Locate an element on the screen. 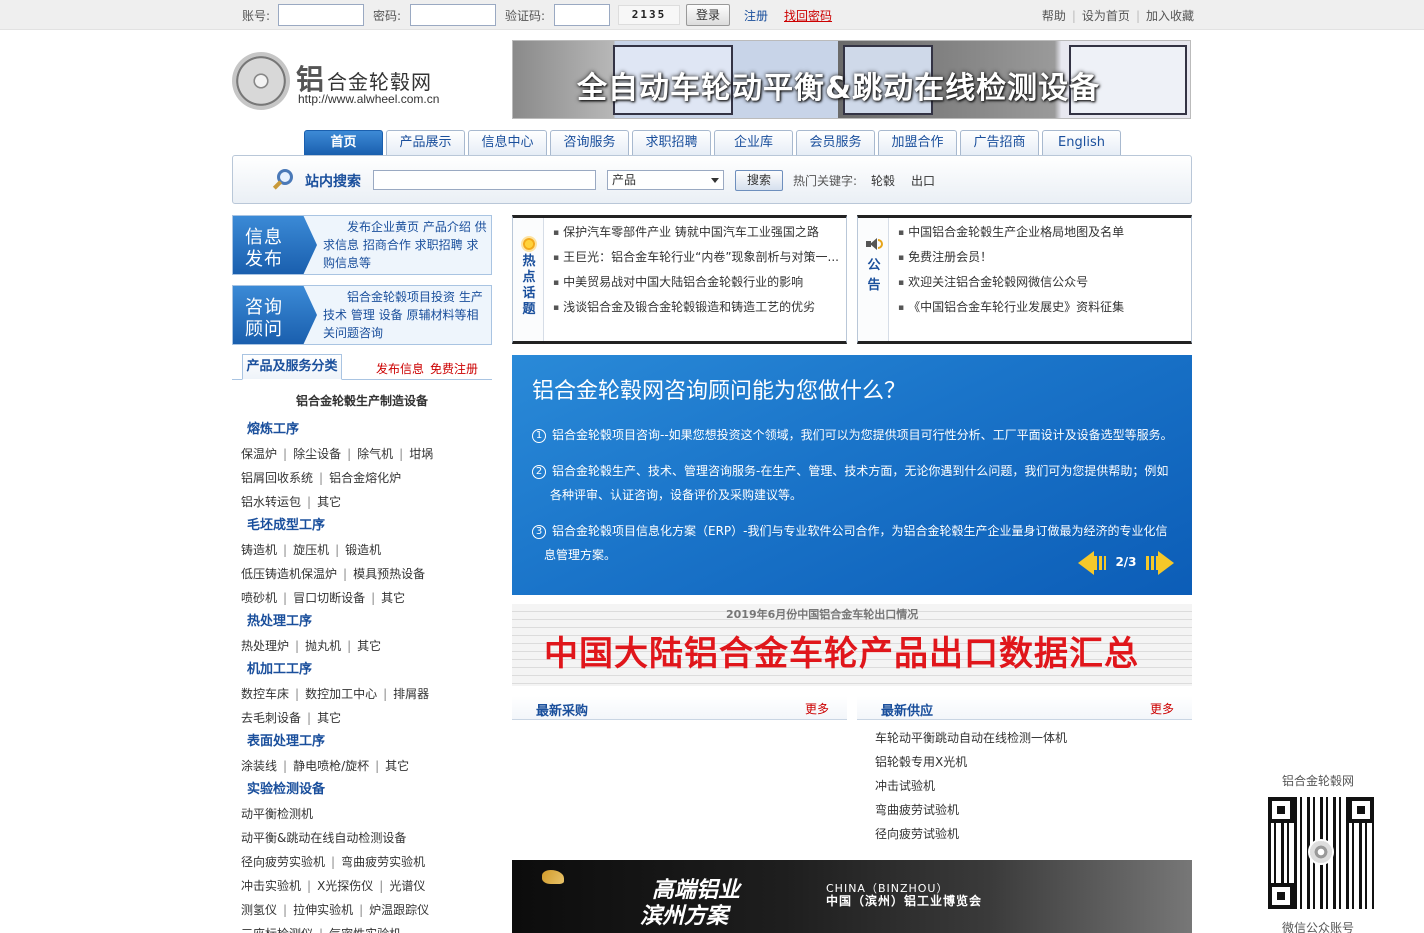 The image size is (1424, 933). nav-tab-members: 会员服务 is located at coordinates (835, 142).